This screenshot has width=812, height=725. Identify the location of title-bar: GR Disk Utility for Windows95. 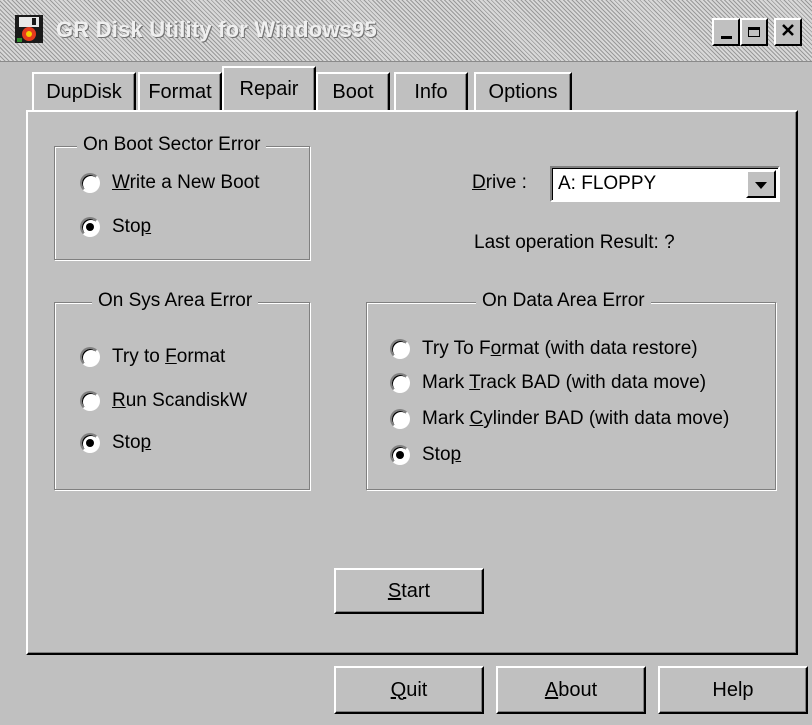
(406, 31).